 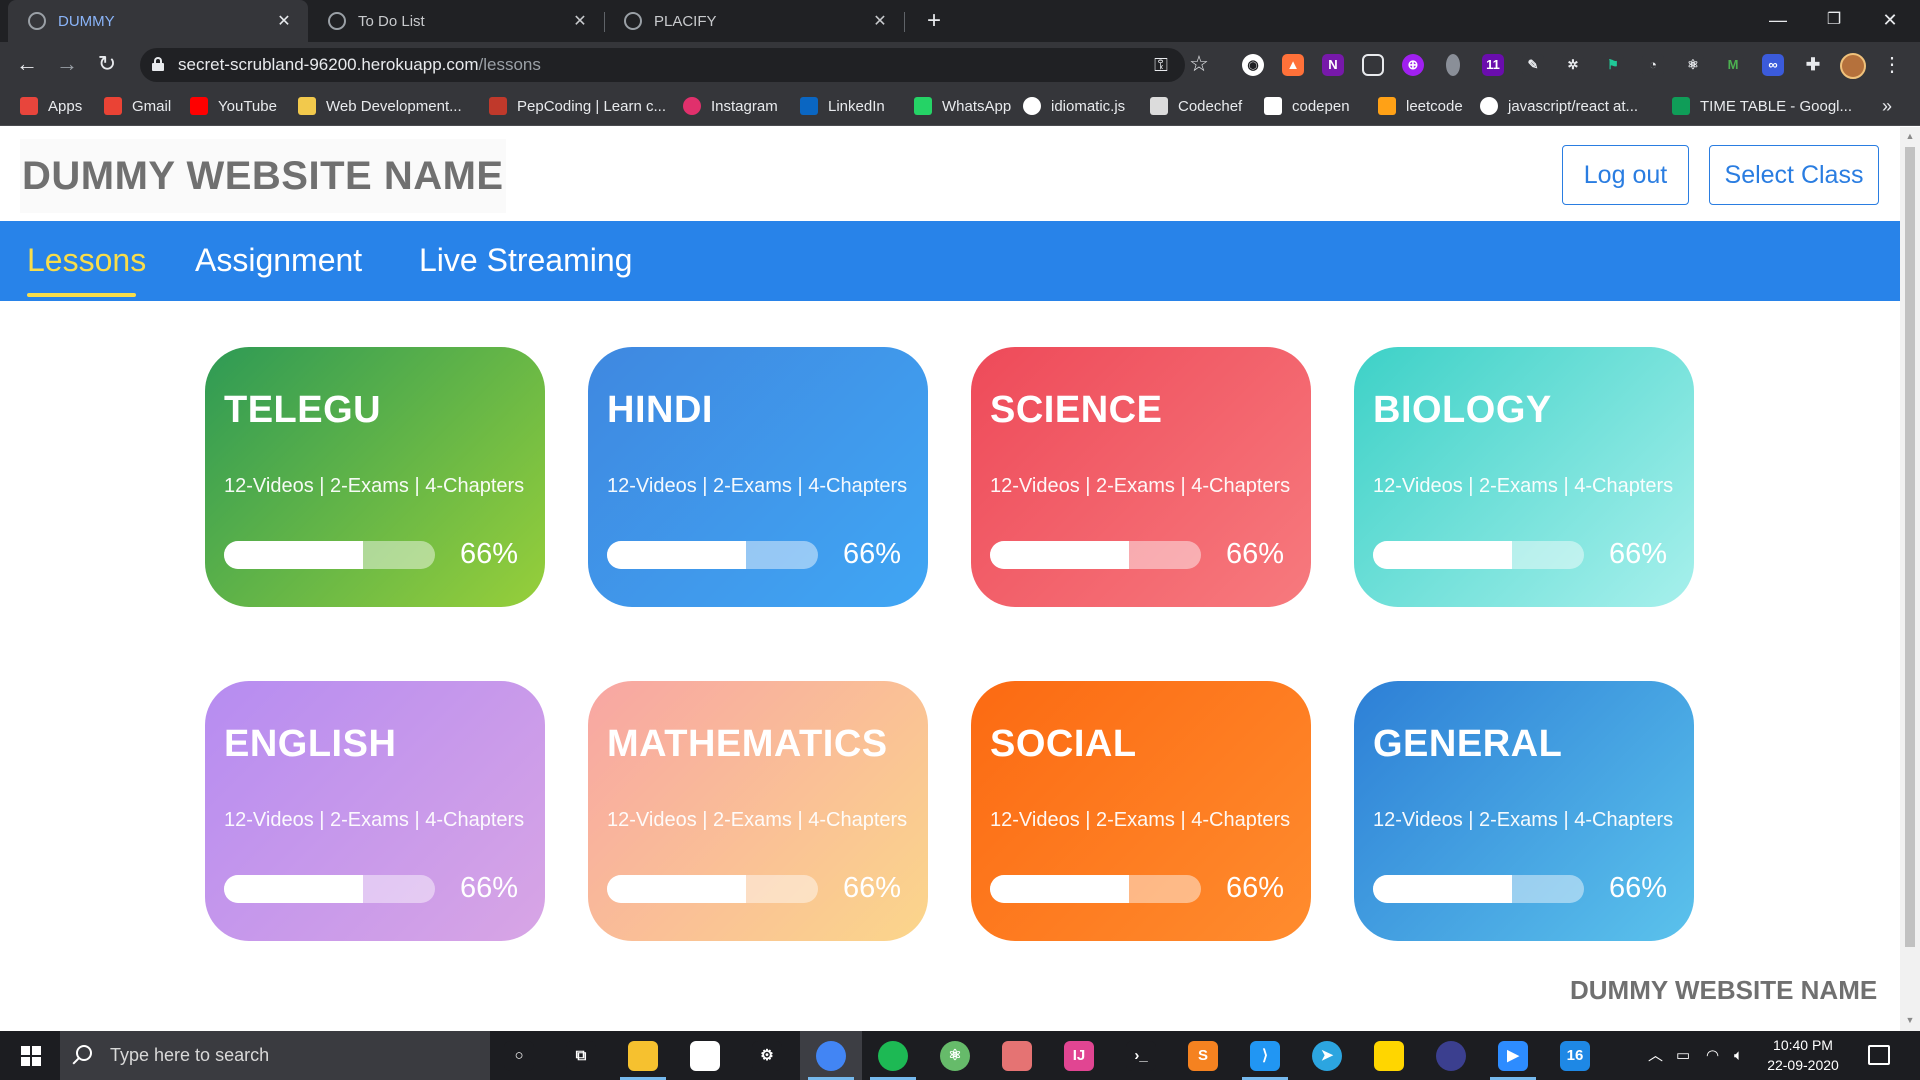 What do you see at coordinates (1693, 65) in the screenshot?
I see `react-extension-icon: ⚛` at bounding box center [1693, 65].